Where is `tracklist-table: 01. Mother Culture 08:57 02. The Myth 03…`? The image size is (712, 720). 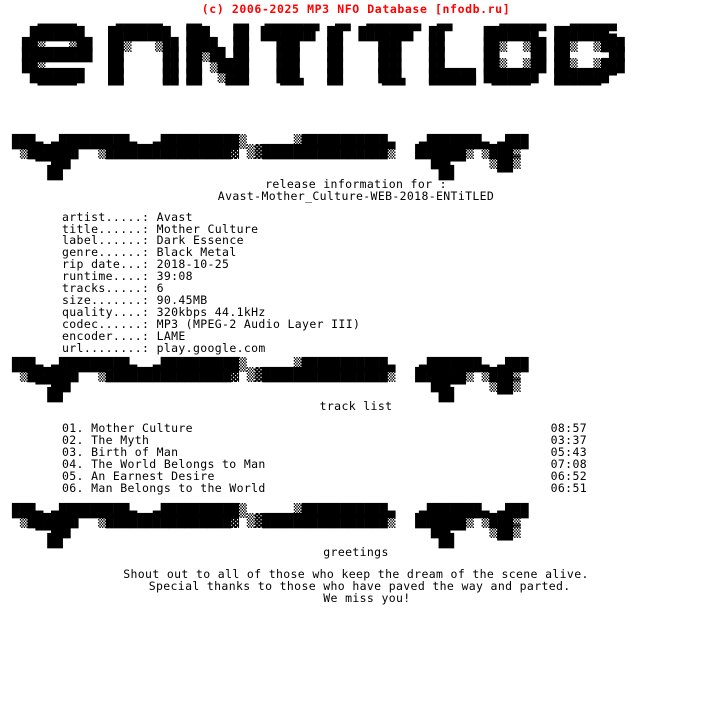
tracklist-table: 01. Mother Culture 08:57 02. The Myth 03… is located at coordinates (293, 458).